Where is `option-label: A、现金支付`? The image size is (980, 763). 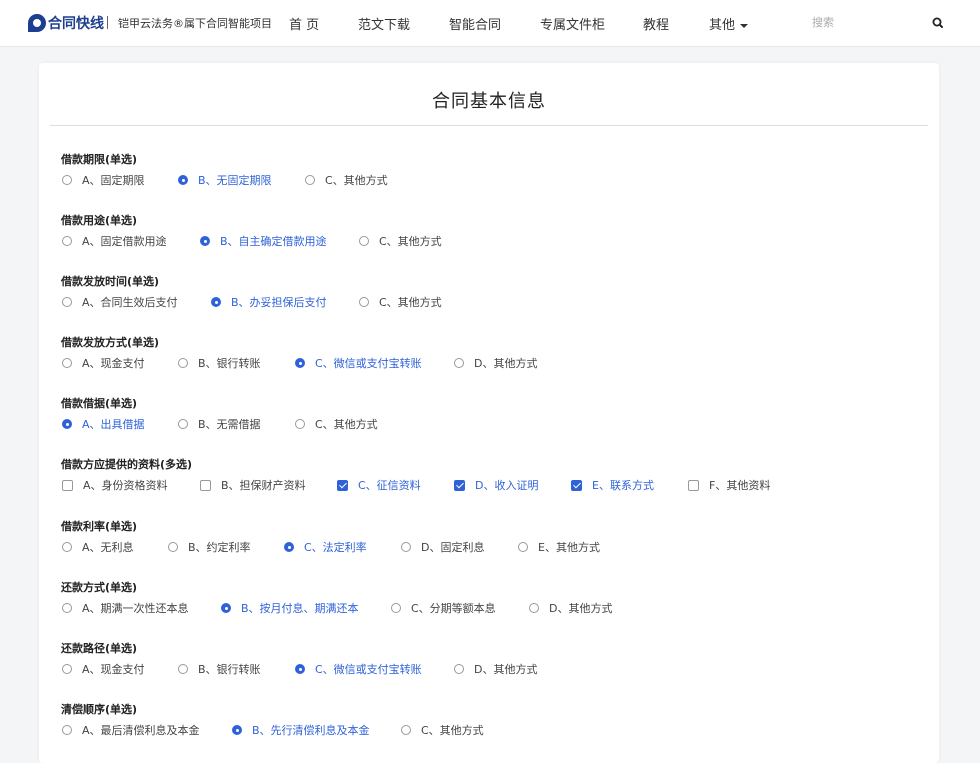
option-label: A、现金支付 is located at coordinates (113, 669).